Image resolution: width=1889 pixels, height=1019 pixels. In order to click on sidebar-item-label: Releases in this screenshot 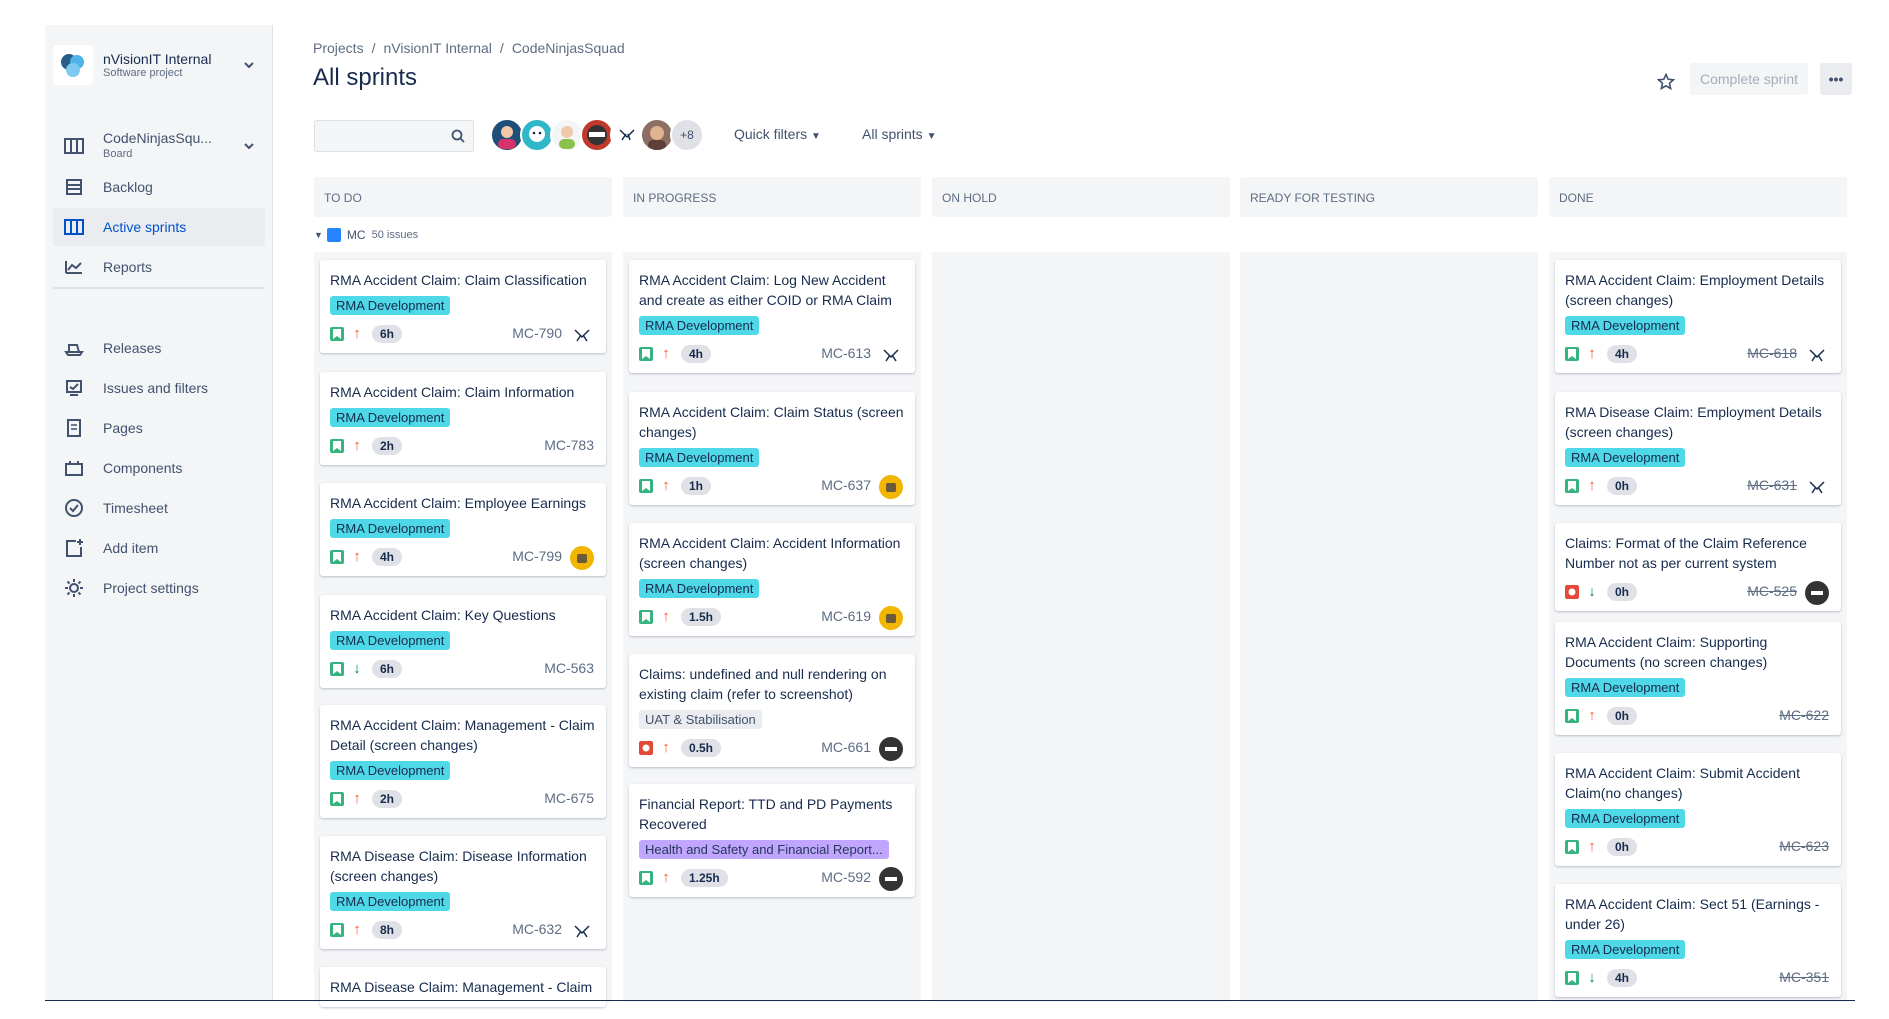, I will do `click(132, 348)`.